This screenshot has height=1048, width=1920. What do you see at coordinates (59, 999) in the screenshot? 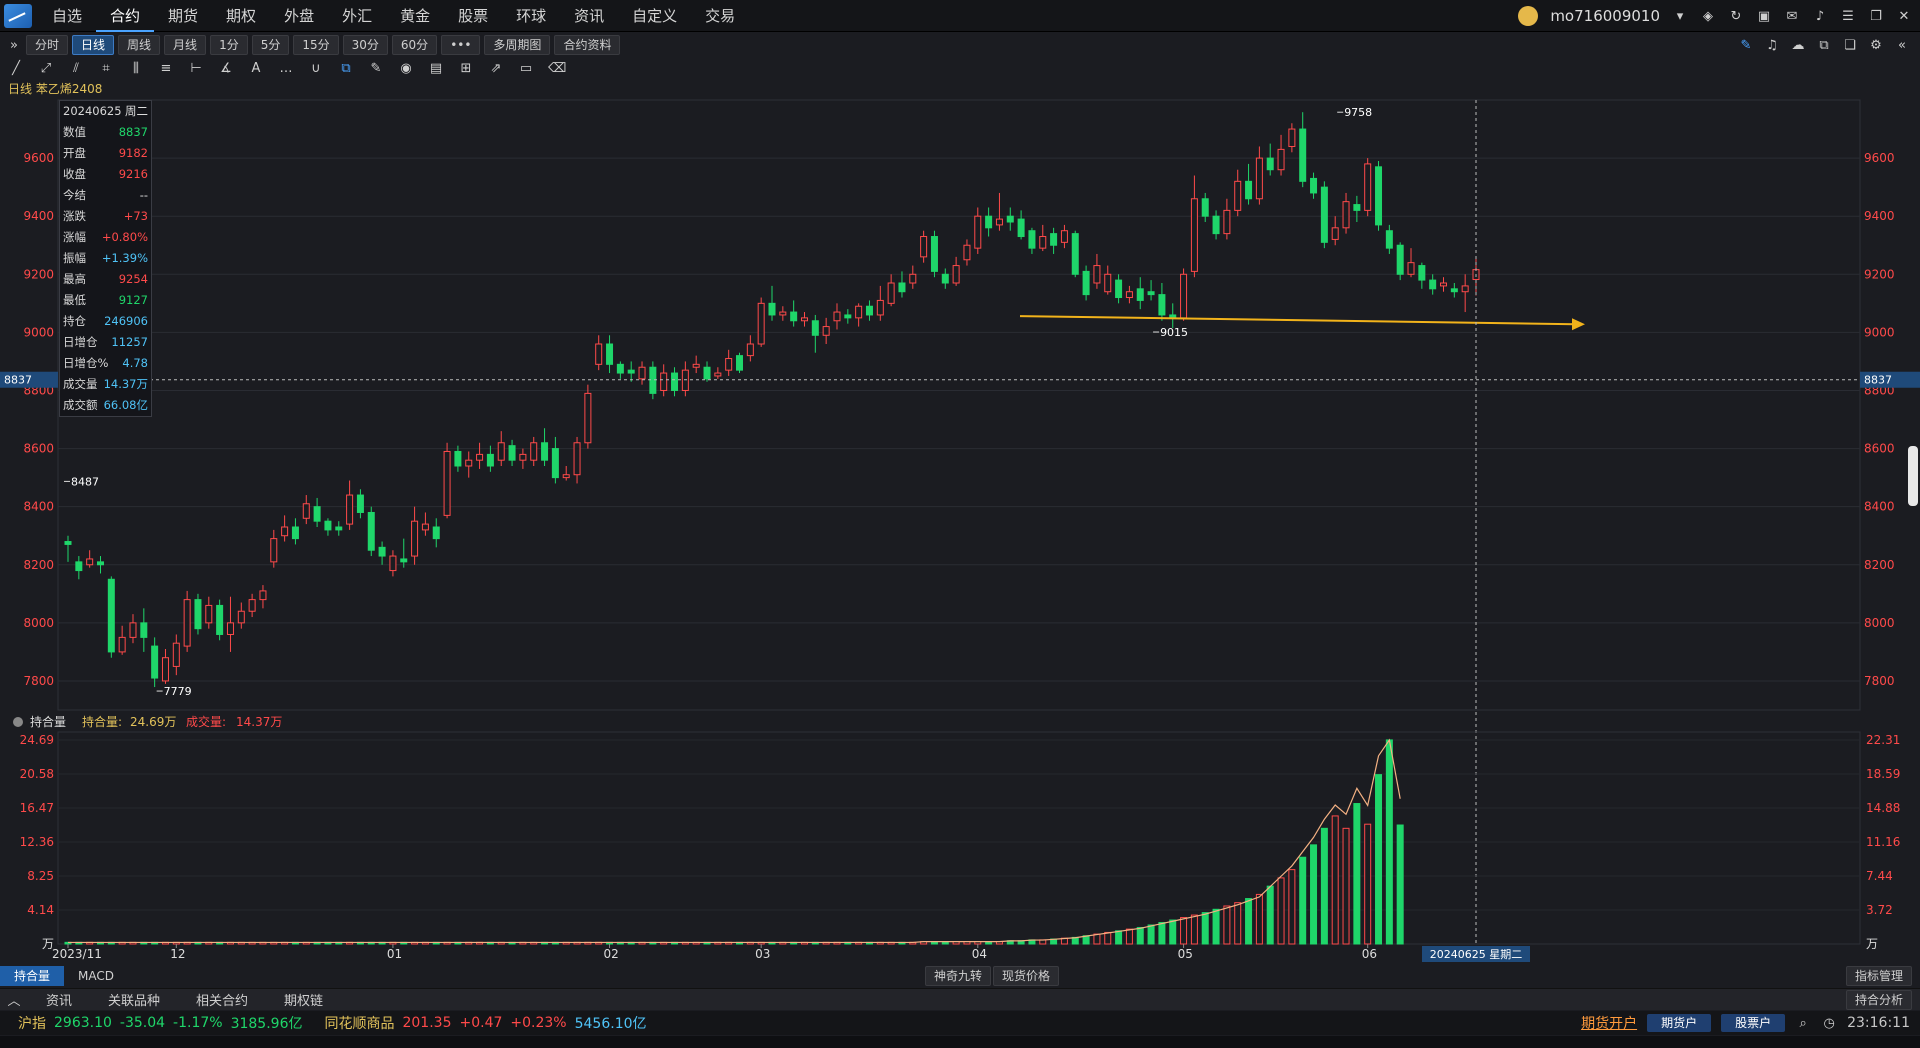
I see `bottom-tab: 资讯` at bounding box center [59, 999].